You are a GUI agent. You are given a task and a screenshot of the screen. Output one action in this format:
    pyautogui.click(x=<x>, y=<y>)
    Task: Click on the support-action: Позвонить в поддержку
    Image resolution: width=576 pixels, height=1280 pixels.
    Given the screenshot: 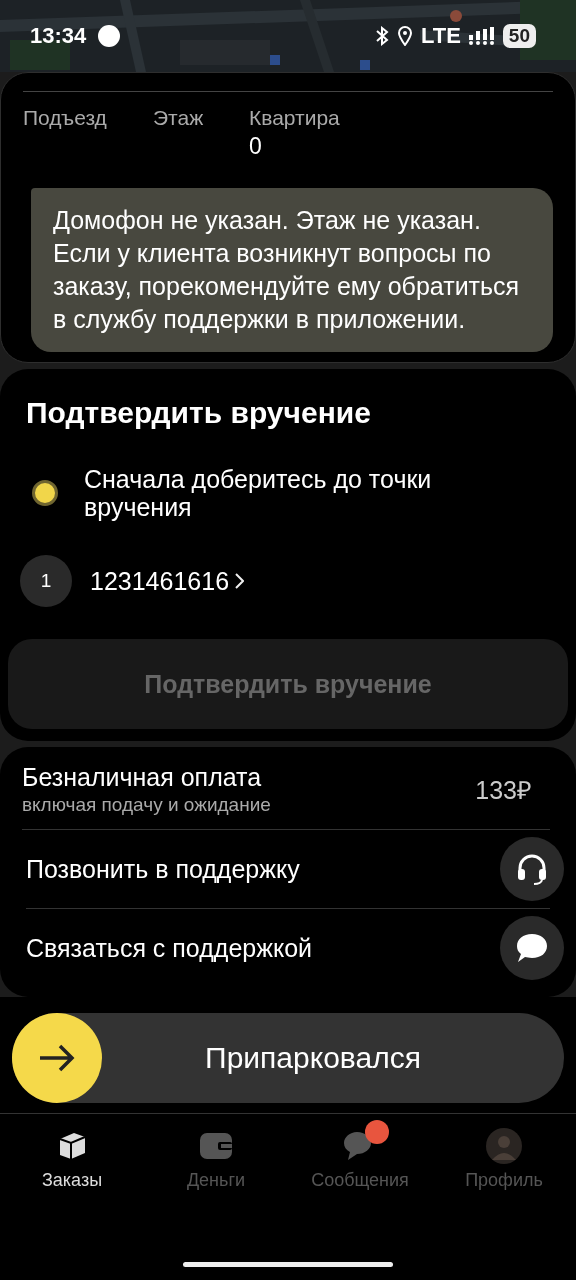 What is the action you would take?
    pyautogui.click(x=263, y=869)
    